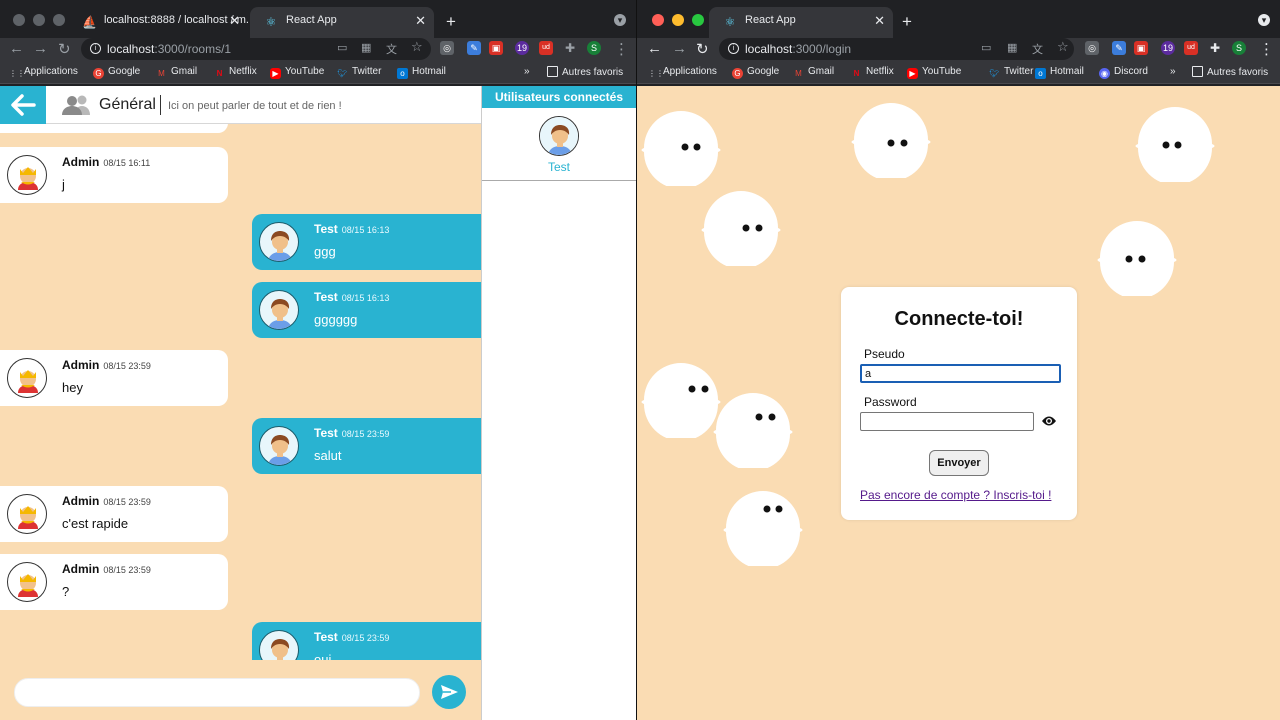 The height and width of the screenshot is (720, 1280). I want to click on submit-button: Envoyer, so click(959, 463).